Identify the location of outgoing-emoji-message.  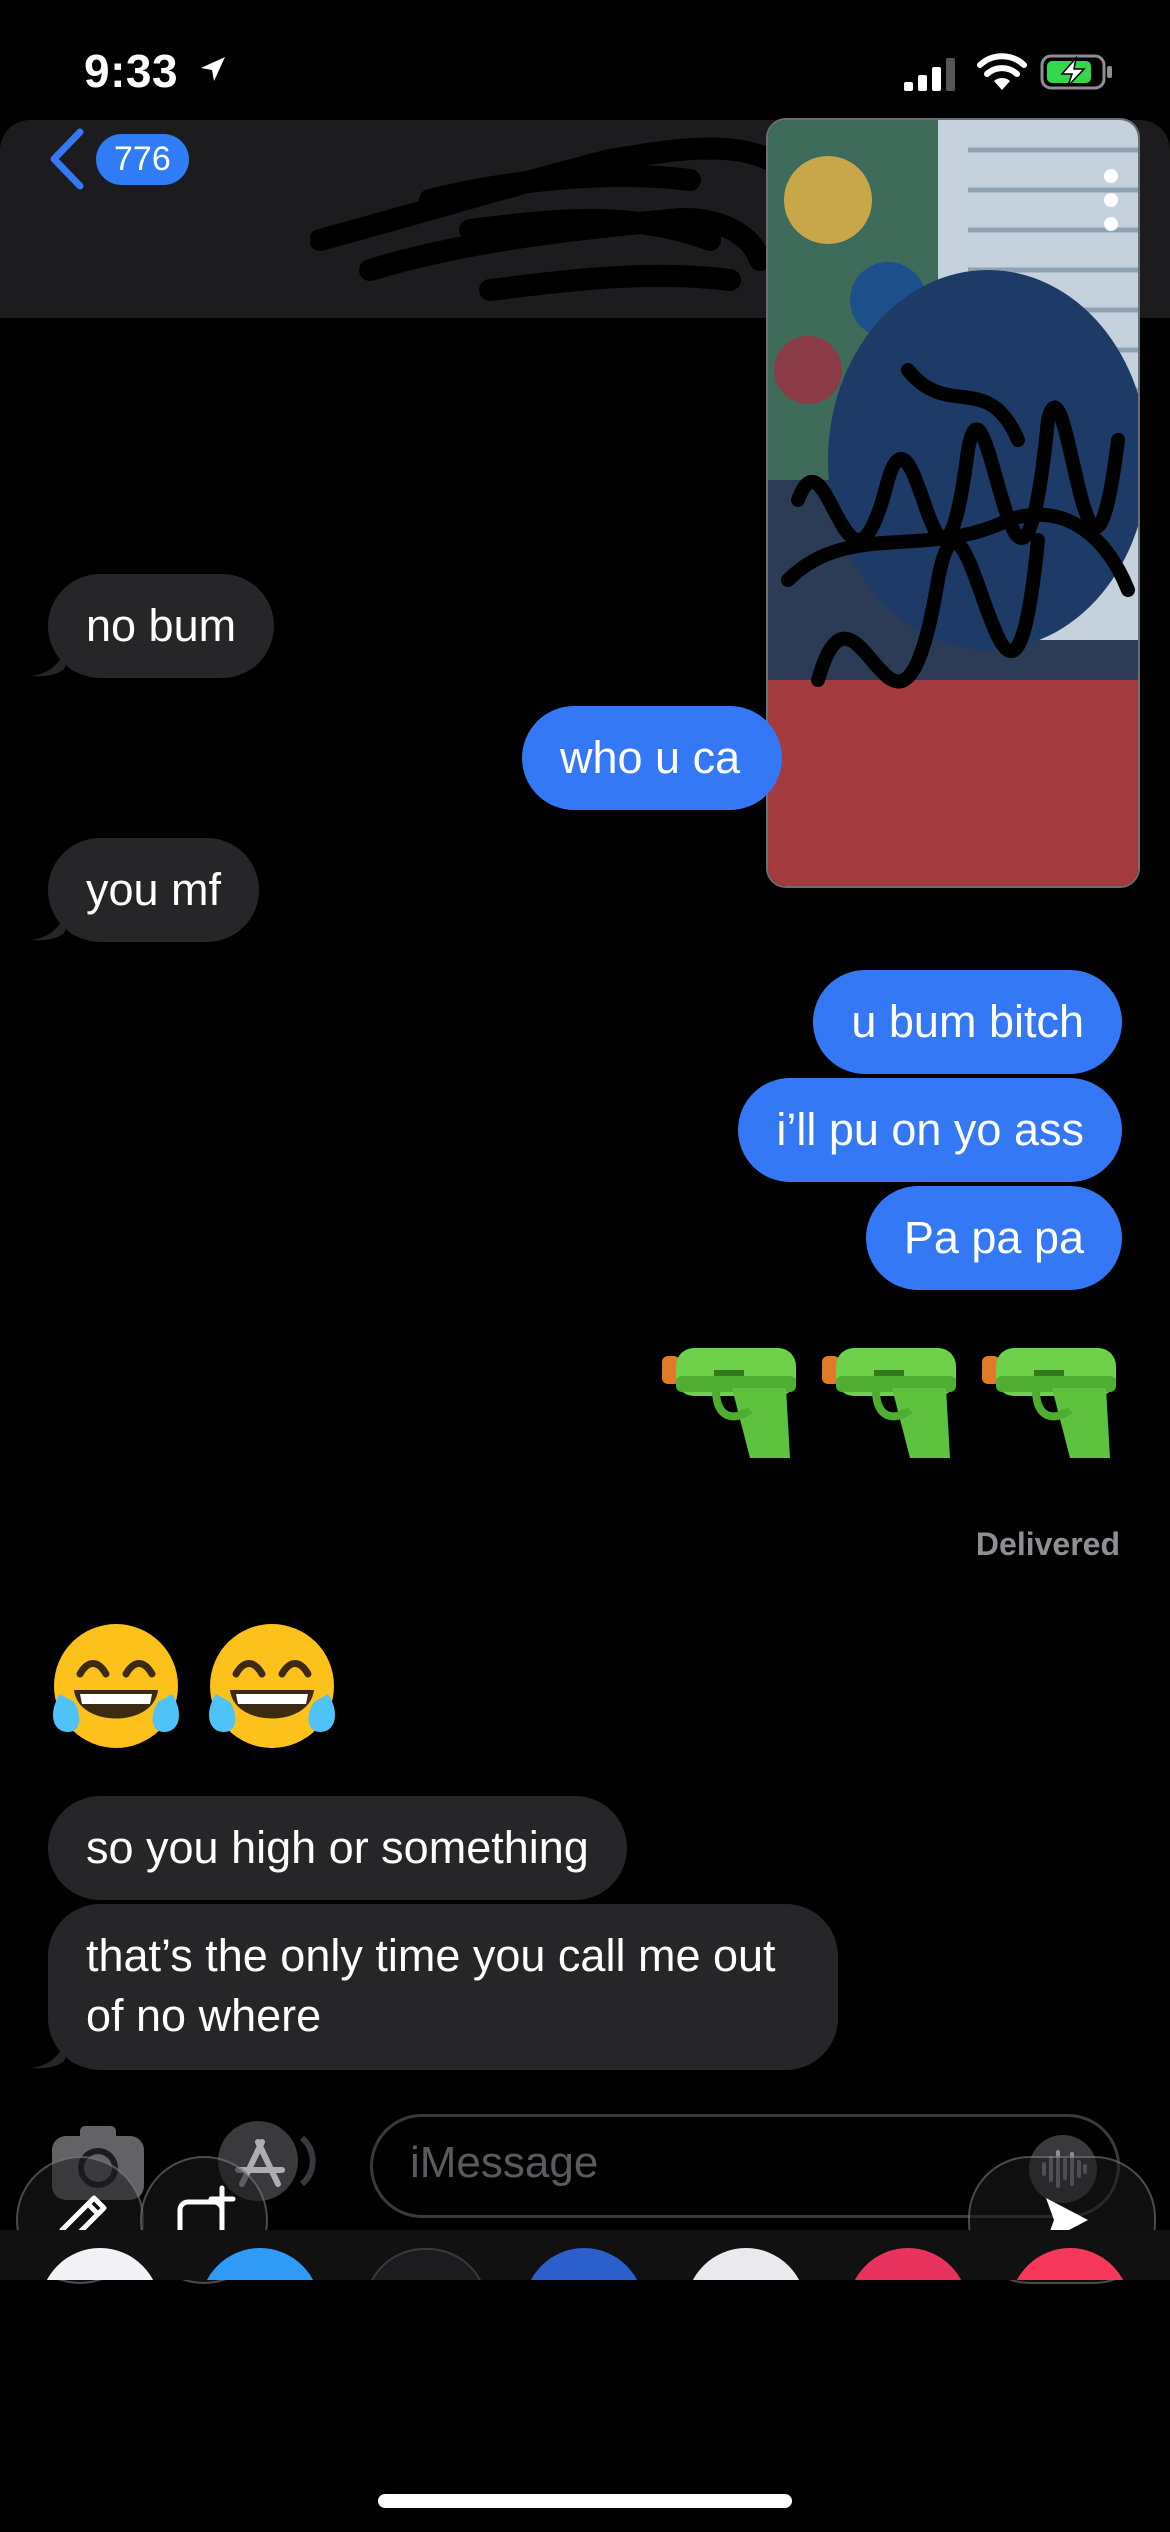
(888, 1402).